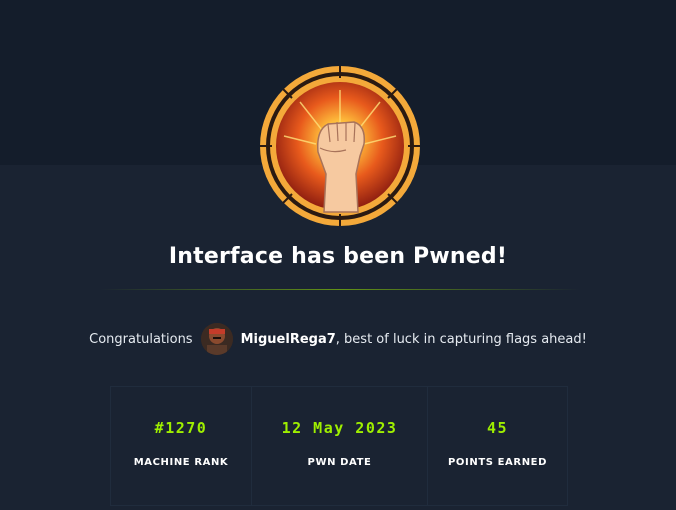 The image size is (676, 510). What do you see at coordinates (141, 339) in the screenshot?
I see `congrats-prefix: Congratulations` at bounding box center [141, 339].